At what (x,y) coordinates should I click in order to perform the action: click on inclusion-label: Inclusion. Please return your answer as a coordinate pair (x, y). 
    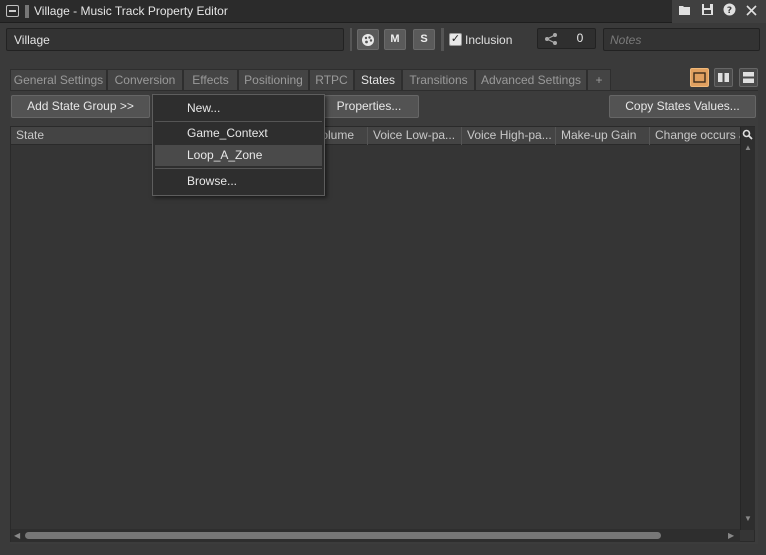
    Looking at the image, I should click on (489, 40).